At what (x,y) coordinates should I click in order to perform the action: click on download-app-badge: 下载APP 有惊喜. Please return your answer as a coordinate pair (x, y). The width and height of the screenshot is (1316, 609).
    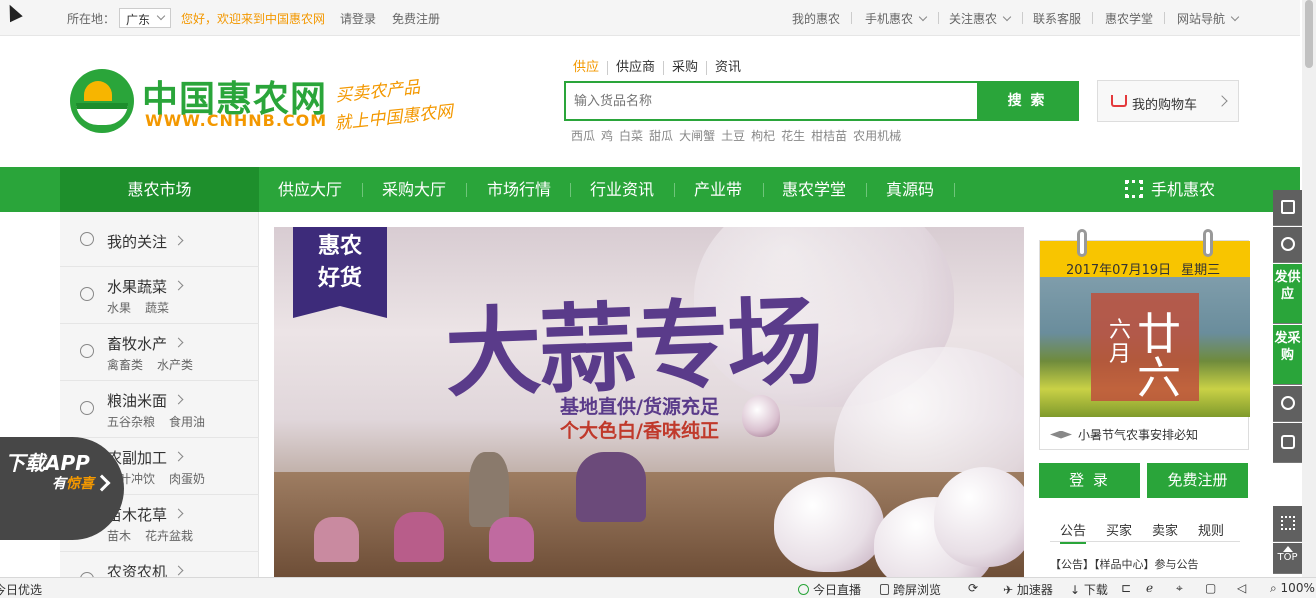
    Looking at the image, I should click on (62, 488).